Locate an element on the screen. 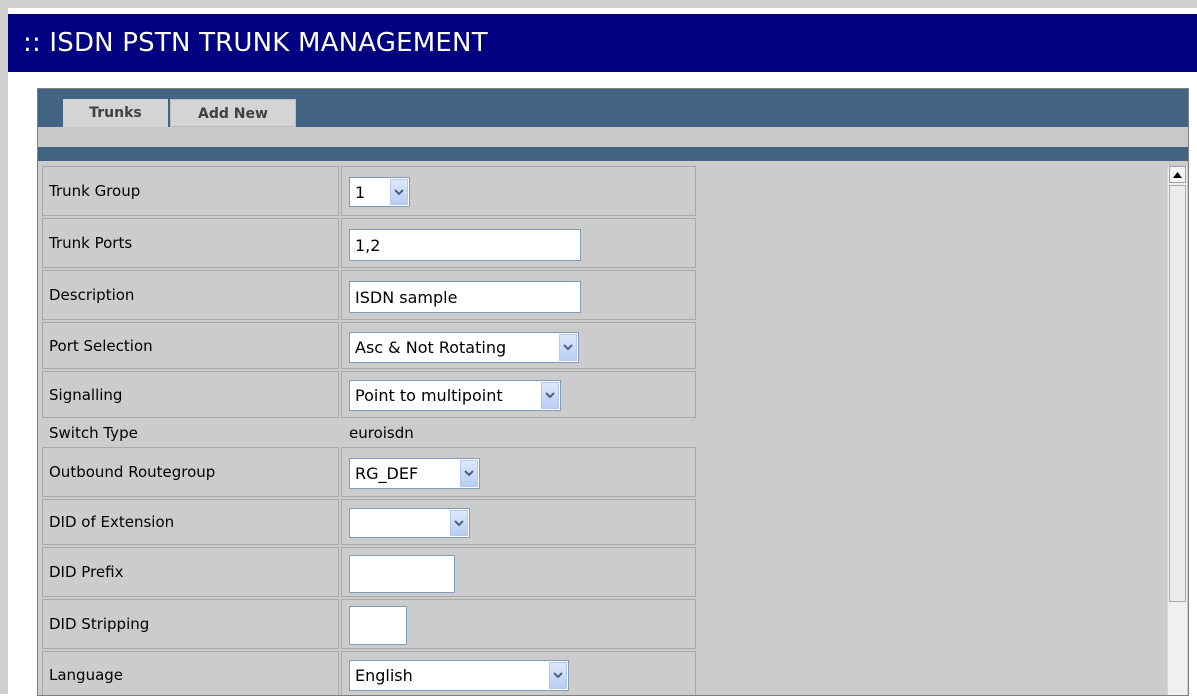 Image resolution: width=1197 pixels, height=696 pixels. language-value: English is located at coordinates (384, 675).